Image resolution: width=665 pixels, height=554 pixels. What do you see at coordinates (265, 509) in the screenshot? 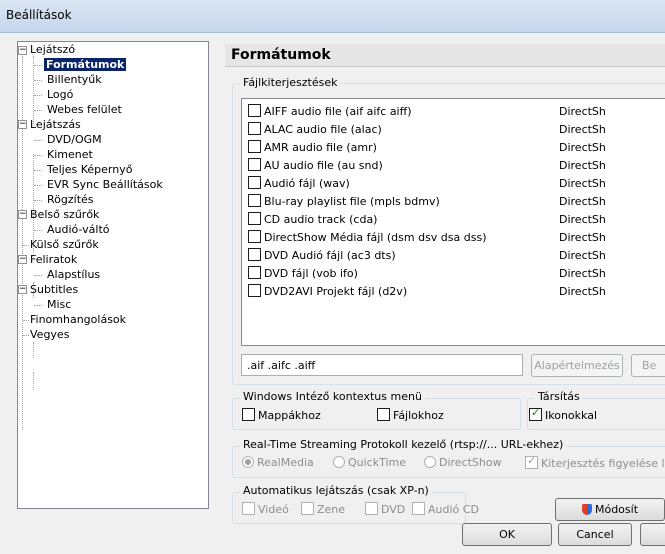
I see `video-checkbox: Videó` at bounding box center [265, 509].